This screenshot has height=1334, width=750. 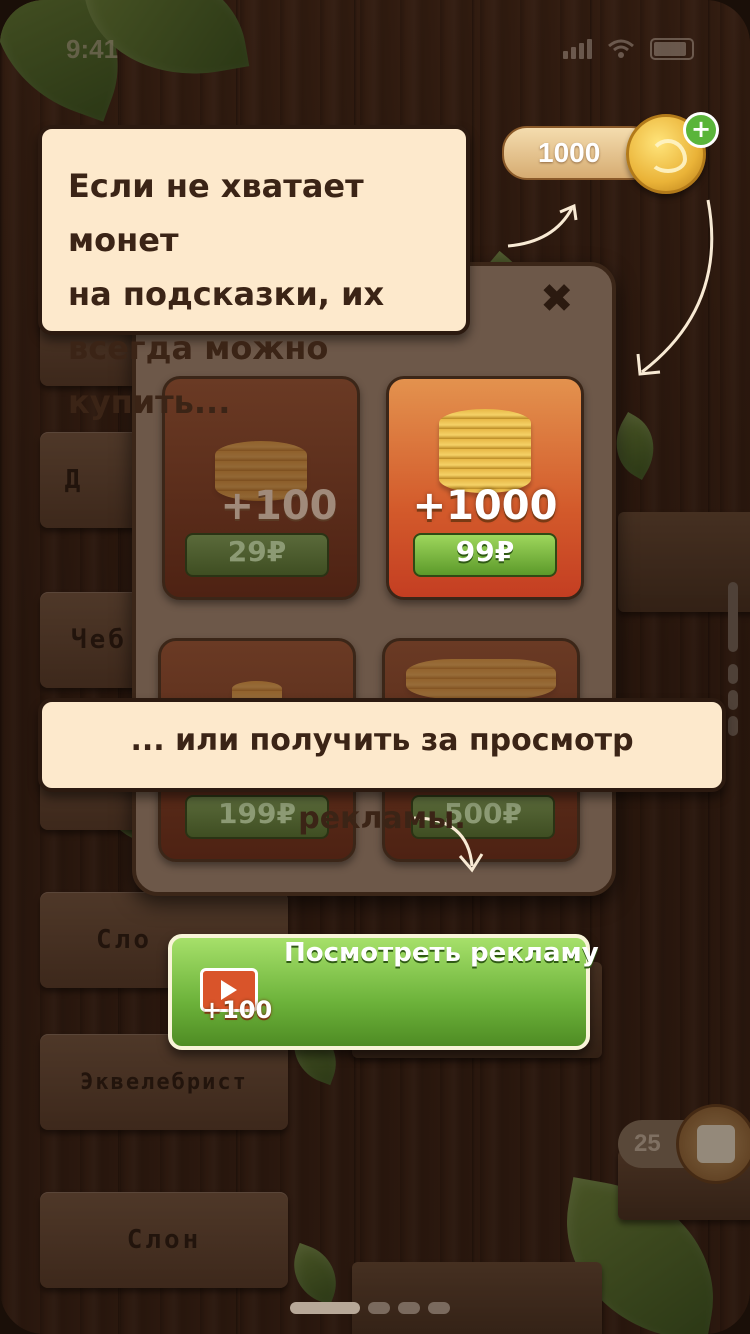 What do you see at coordinates (237, 1010) in the screenshot?
I see `ad-reward-badge: +100` at bounding box center [237, 1010].